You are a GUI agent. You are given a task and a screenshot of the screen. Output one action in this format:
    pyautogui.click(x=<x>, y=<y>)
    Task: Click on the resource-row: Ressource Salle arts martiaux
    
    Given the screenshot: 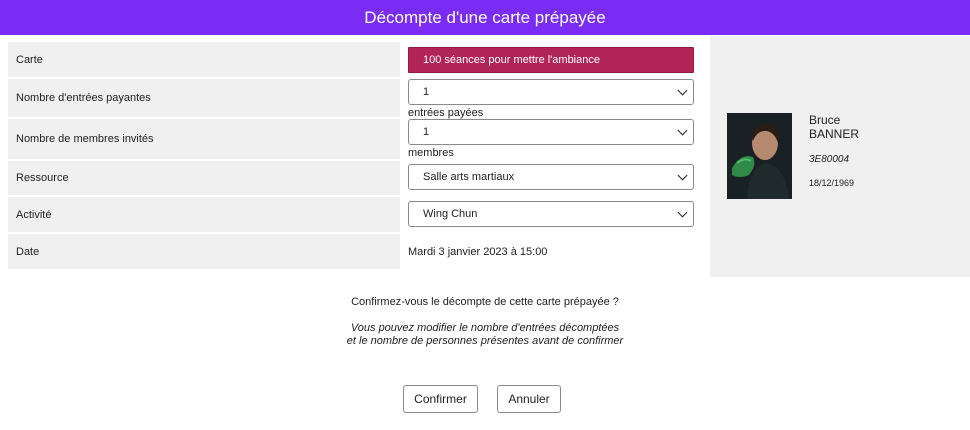 What is the action you would take?
    pyautogui.click(x=354, y=178)
    